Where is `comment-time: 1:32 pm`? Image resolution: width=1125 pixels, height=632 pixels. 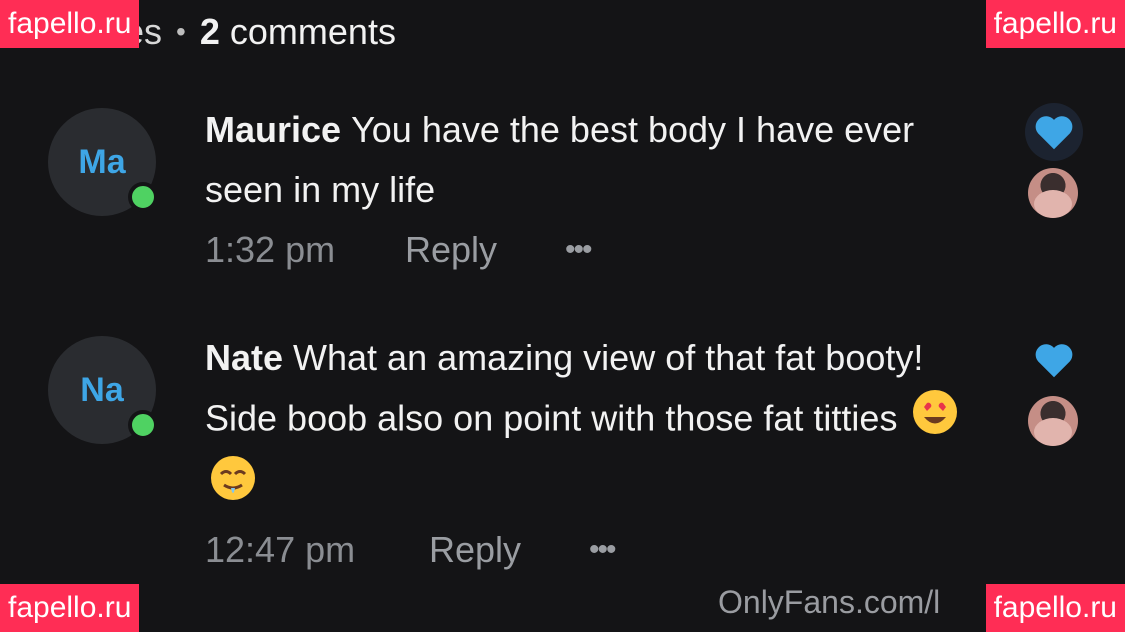 comment-time: 1:32 pm is located at coordinates (270, 249).